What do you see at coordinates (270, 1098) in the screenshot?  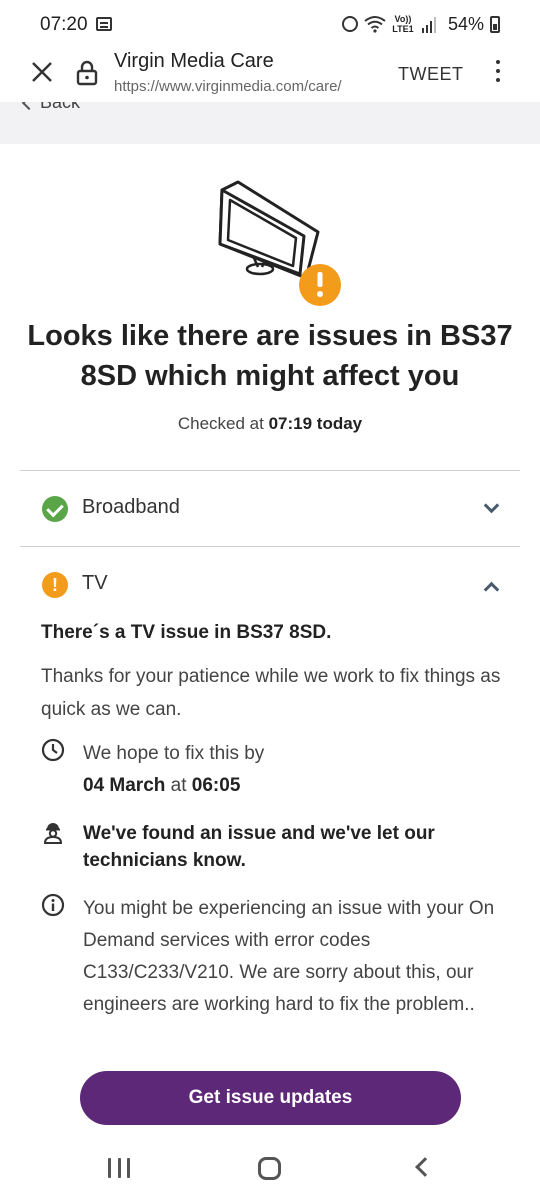 I see `get-issue-updates-button: Get issue updates` at bounding box center [270, 1098].